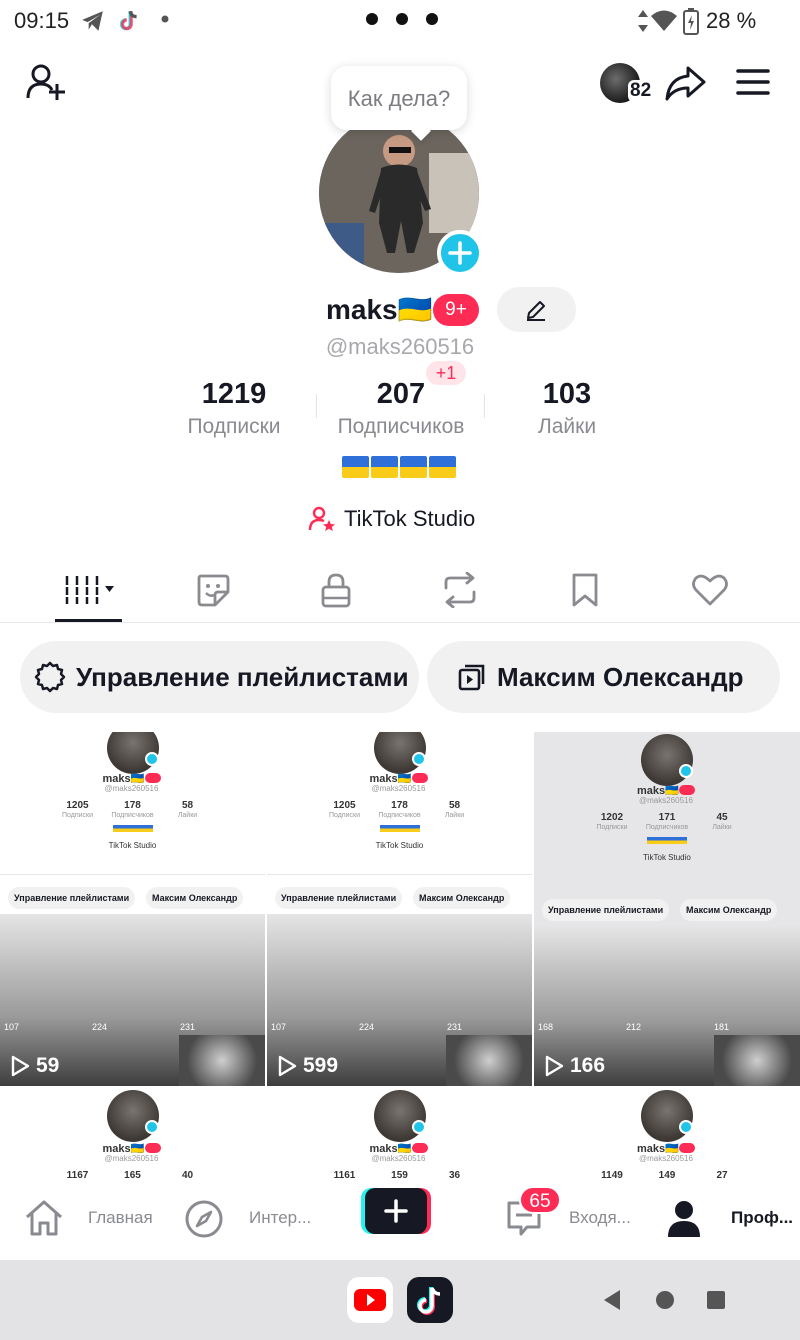 The image size is (800, 1340). I want to click on tab-videos, so click(89, 590).